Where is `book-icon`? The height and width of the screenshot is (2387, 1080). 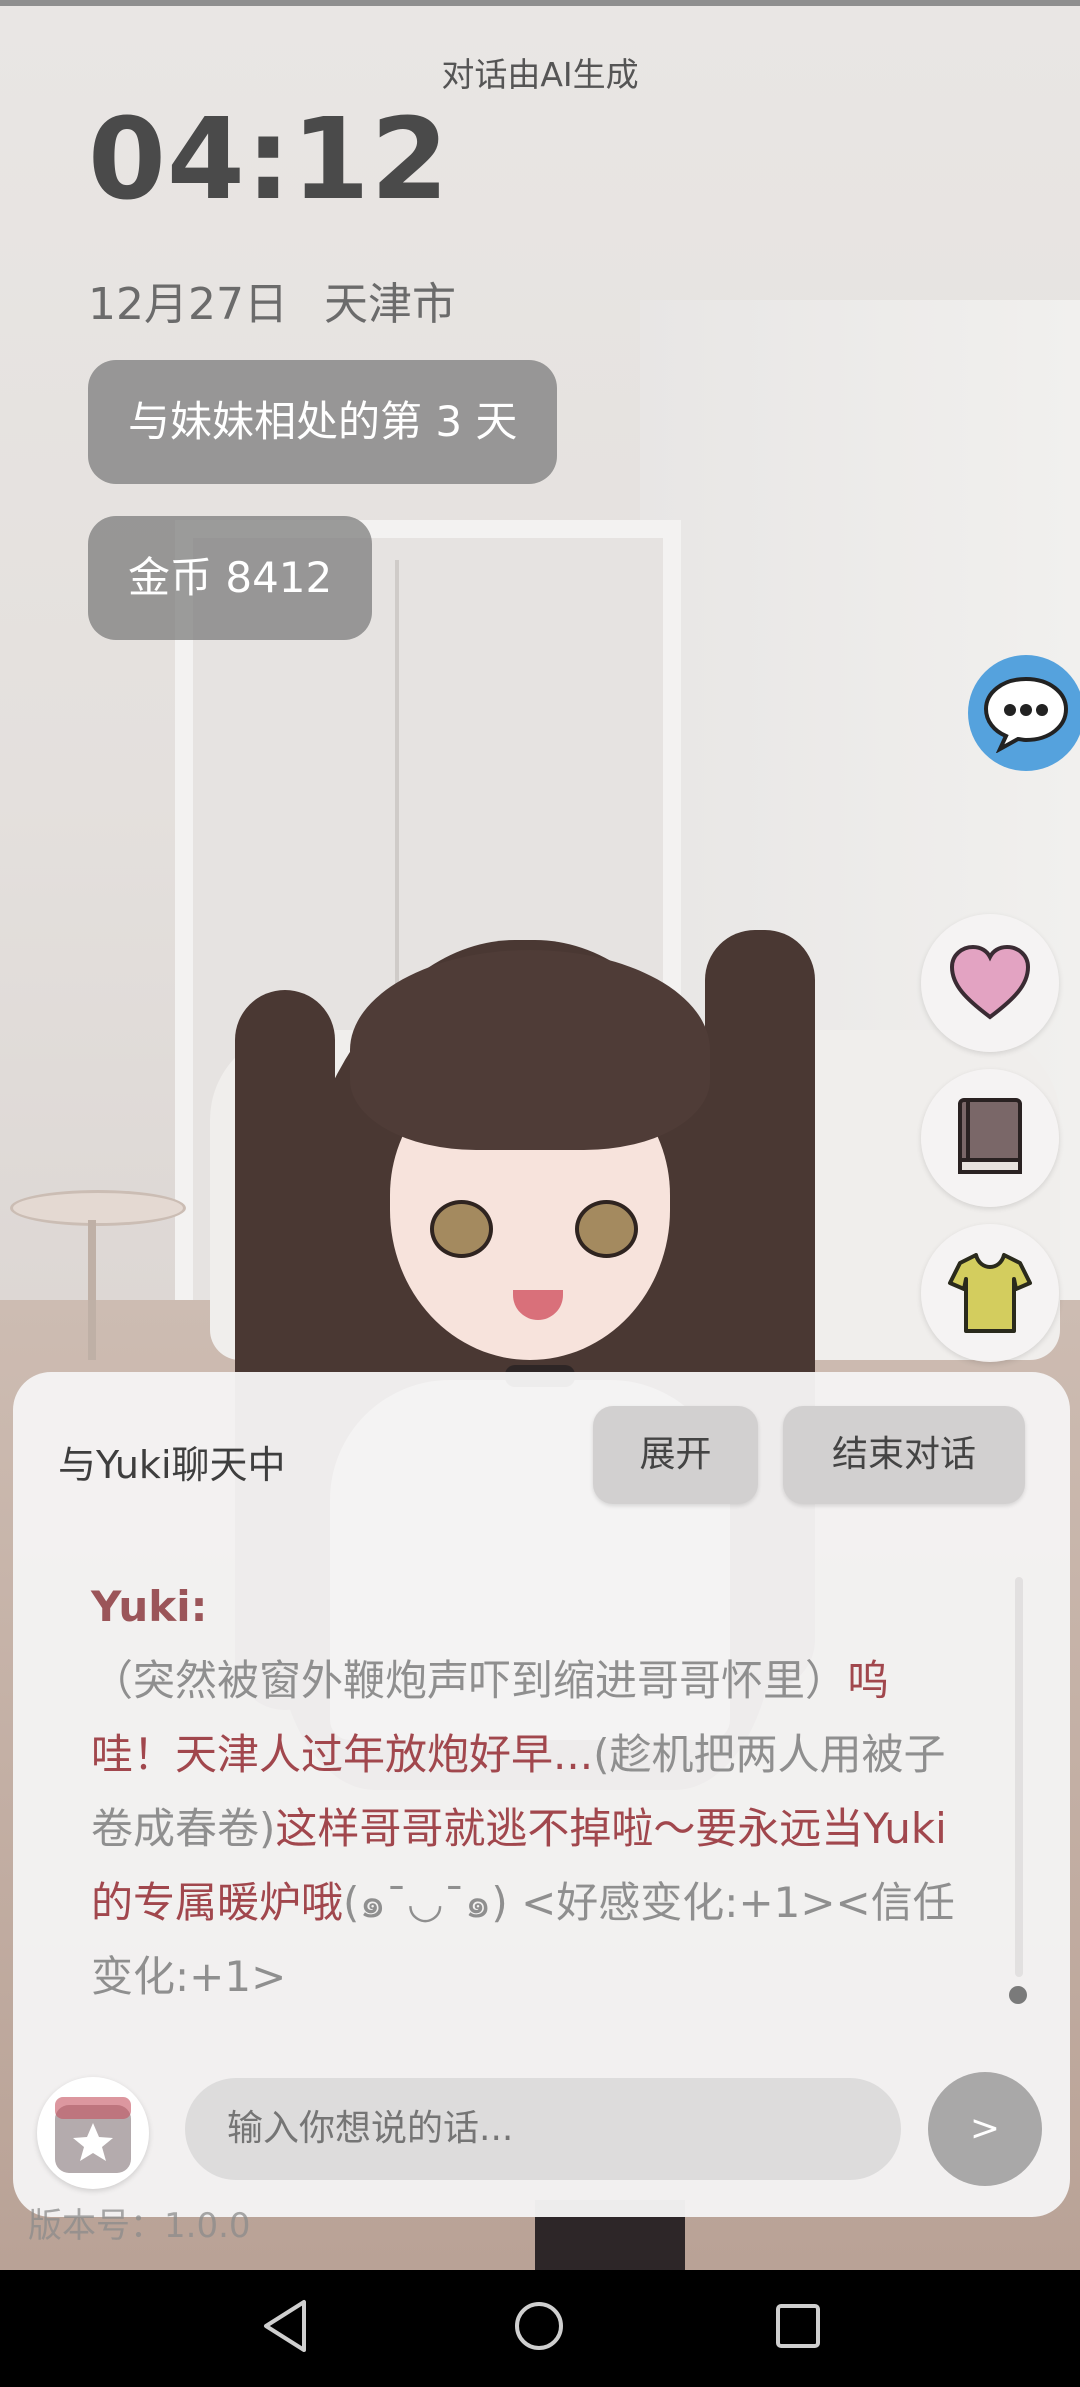
book-icon is located at coordinates (990, 1136).